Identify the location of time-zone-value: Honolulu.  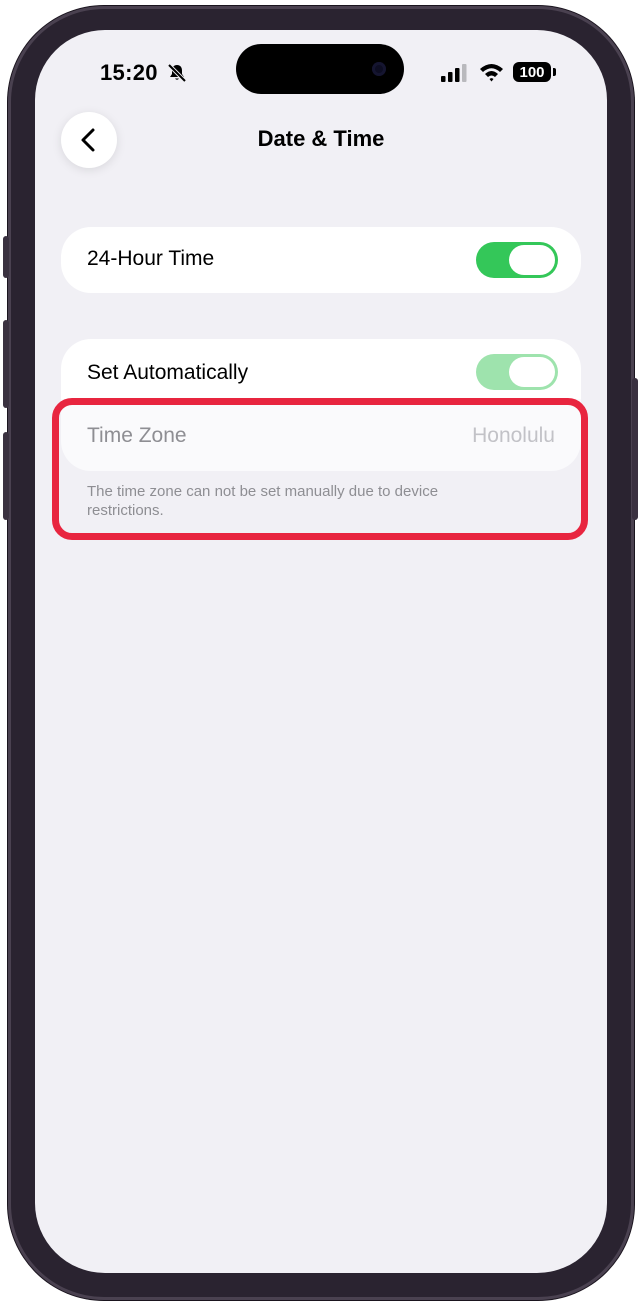
(513, 435).